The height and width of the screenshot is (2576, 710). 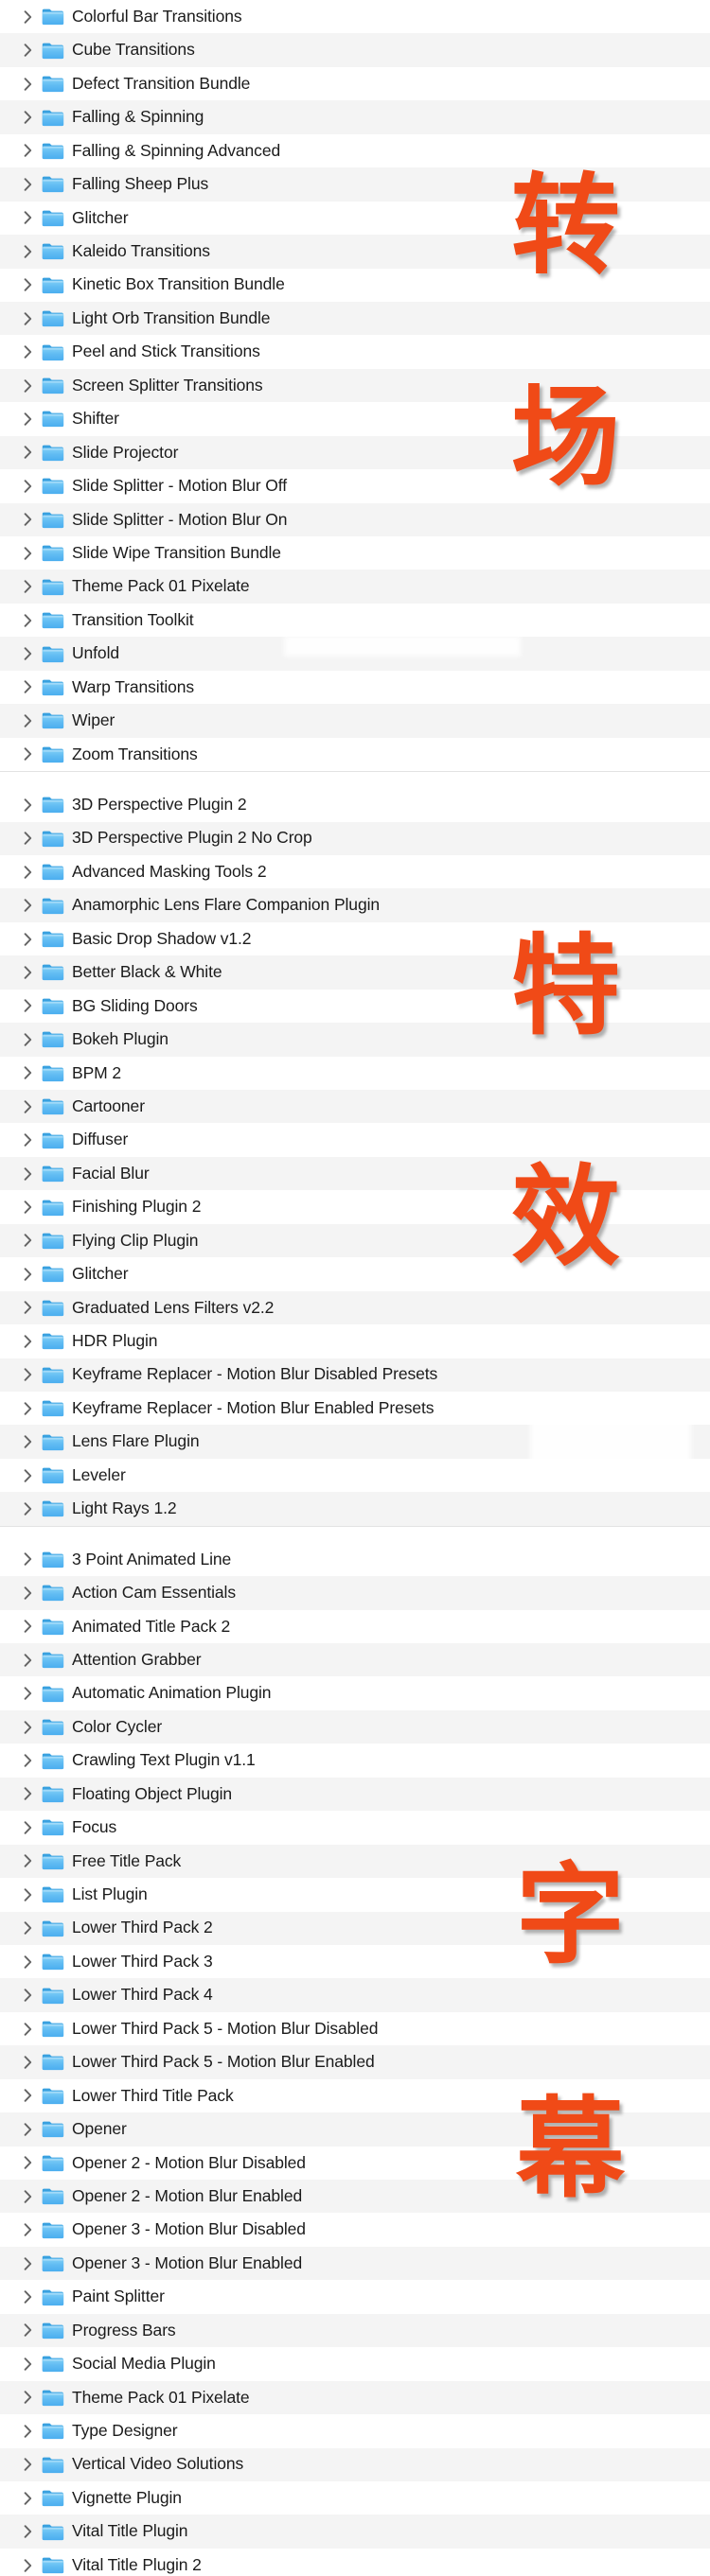 What do you see at coordinates (355, 519) in the screenshot?
I see `table-row: Slide Splitter - Motion Blur On` at bounding box center [355, 519].